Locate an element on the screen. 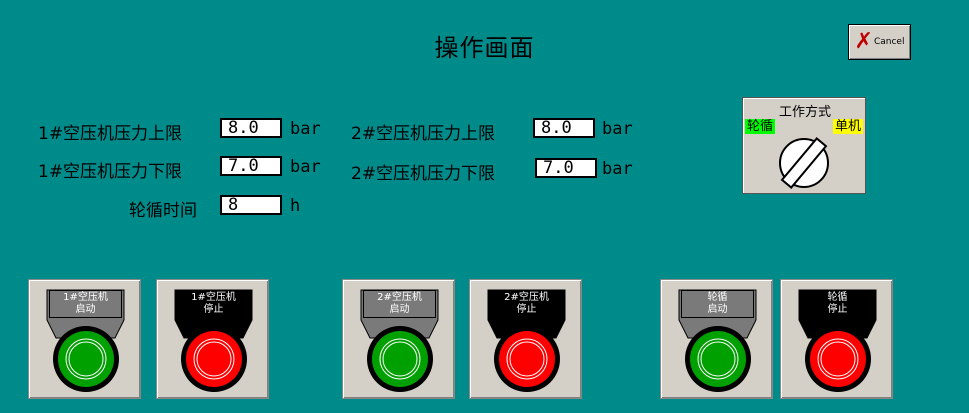 Image resolution: width=969 pixels, height=413 pixels. c1-start-button: 1#空压机 启动 is located at coordinates (84, 339).